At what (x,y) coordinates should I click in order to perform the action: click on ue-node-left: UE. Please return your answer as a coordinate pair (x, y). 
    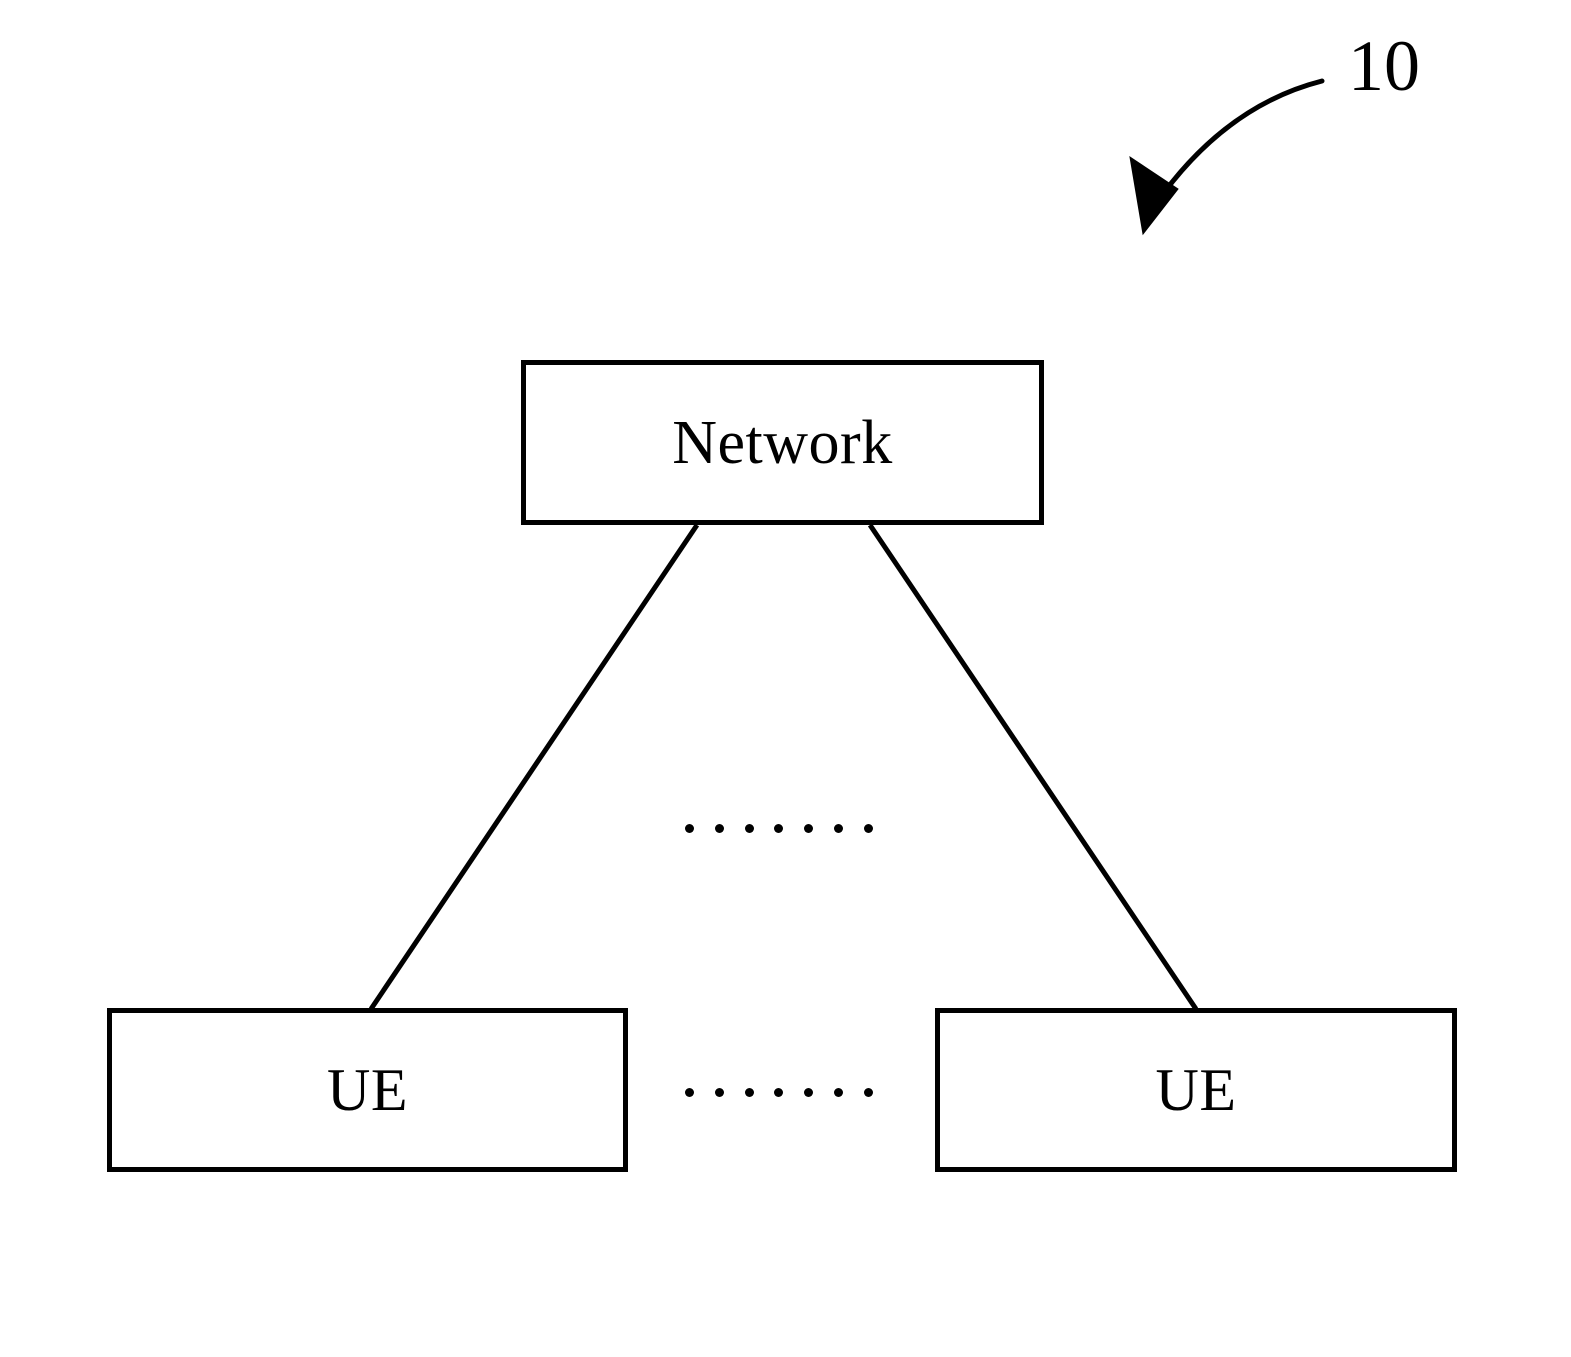
    Looking at the image, I should click on (367, 1090).